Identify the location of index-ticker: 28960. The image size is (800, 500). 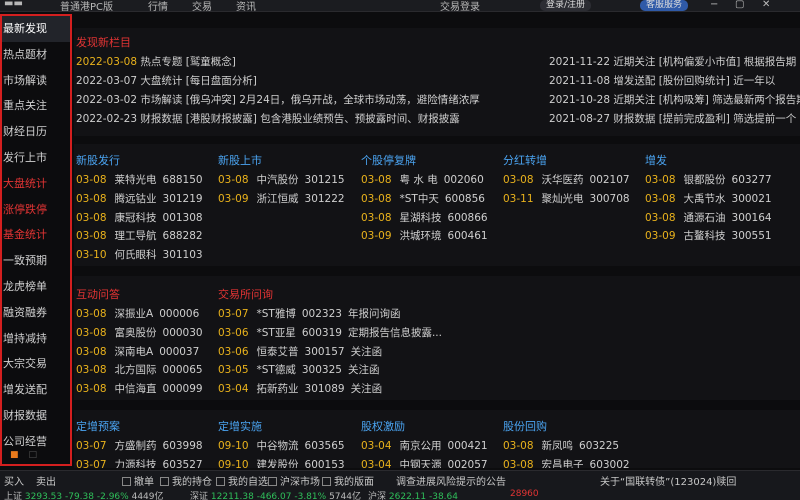
(524, 494).